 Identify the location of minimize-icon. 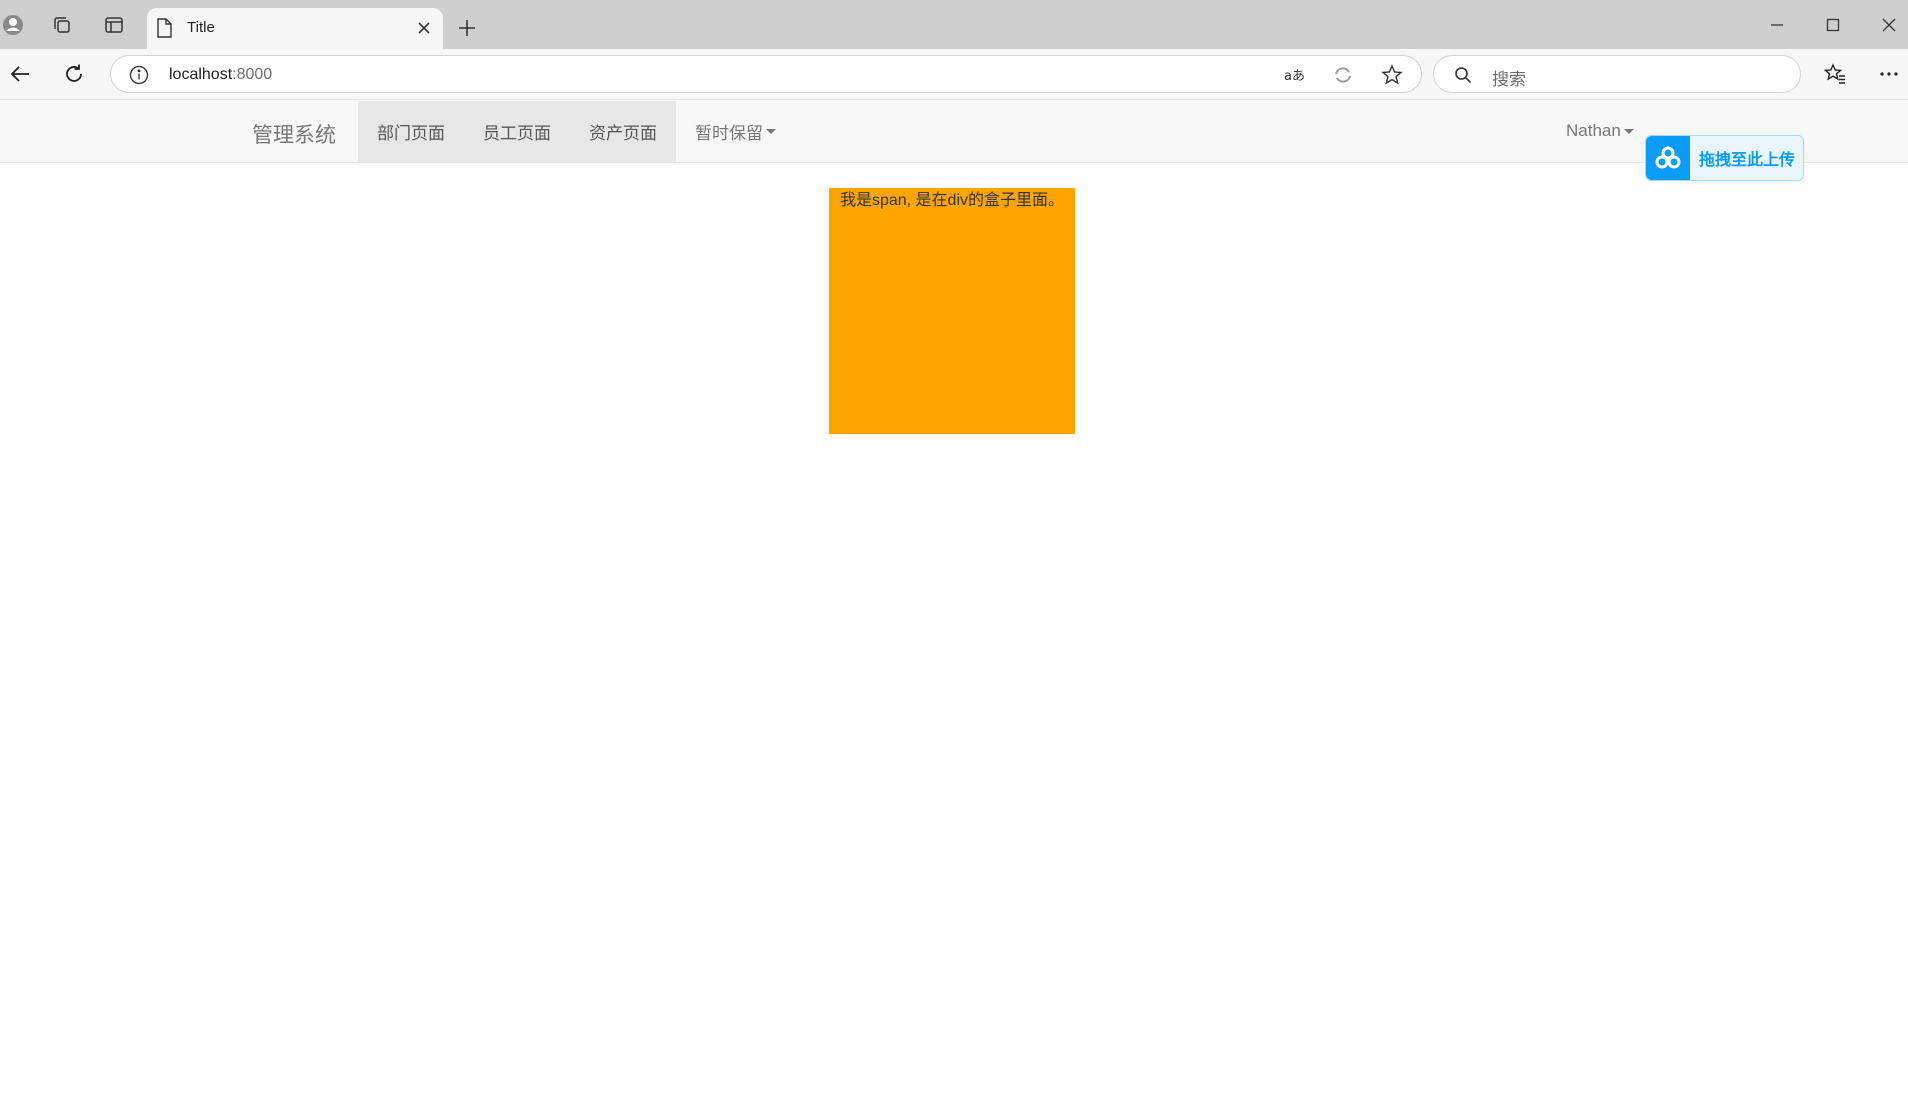
(1777, 25).